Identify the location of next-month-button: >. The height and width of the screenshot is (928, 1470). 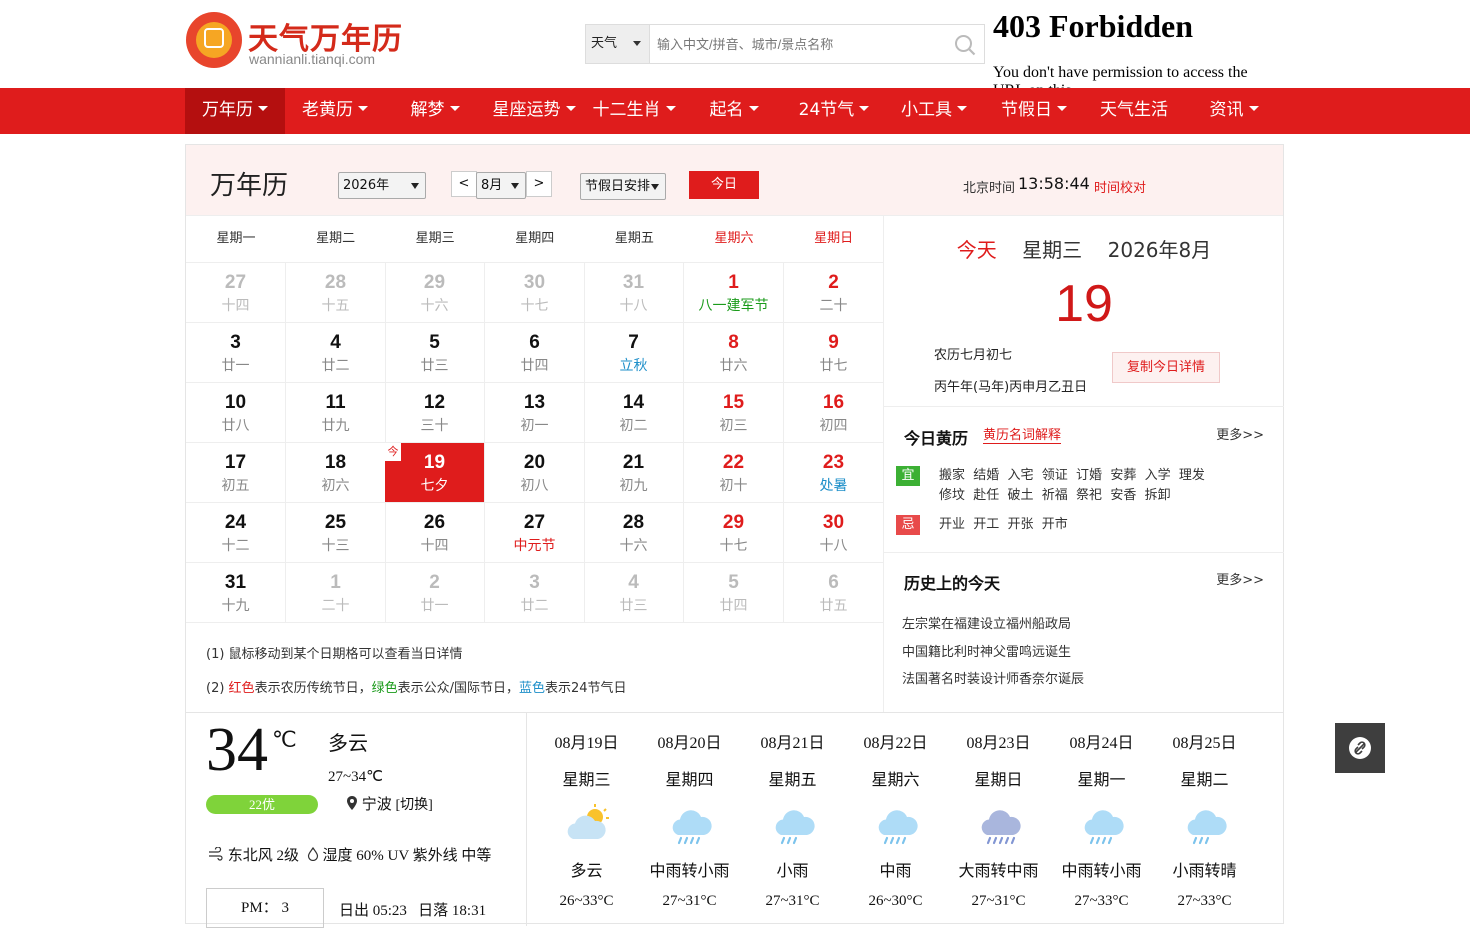
(539, 184).